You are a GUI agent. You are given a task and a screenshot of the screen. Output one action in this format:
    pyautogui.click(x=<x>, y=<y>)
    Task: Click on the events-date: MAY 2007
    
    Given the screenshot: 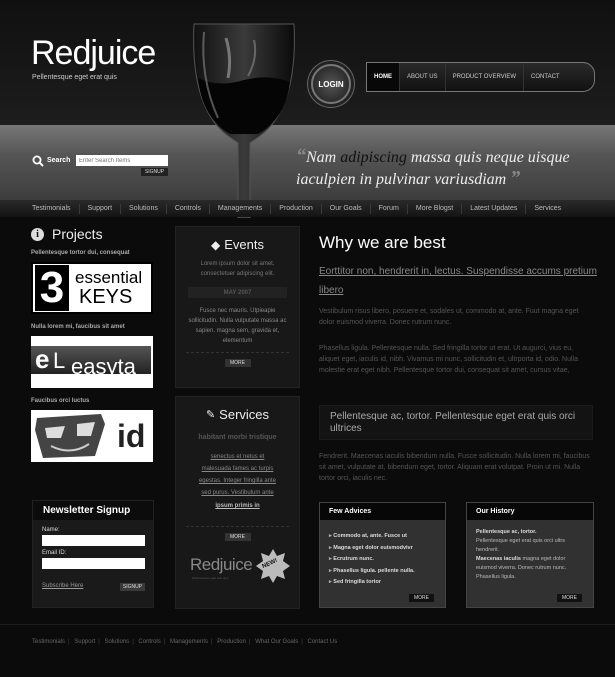 What is the action you would take?
    pyautogui.click(x=237, y=292)
    